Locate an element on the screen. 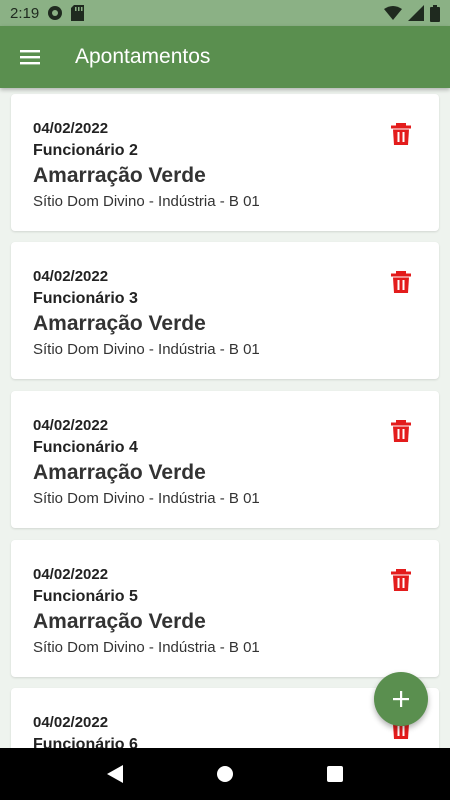 This screenshot has width=450, height=800. sd-card-icon is located at coordinates (78, 13).